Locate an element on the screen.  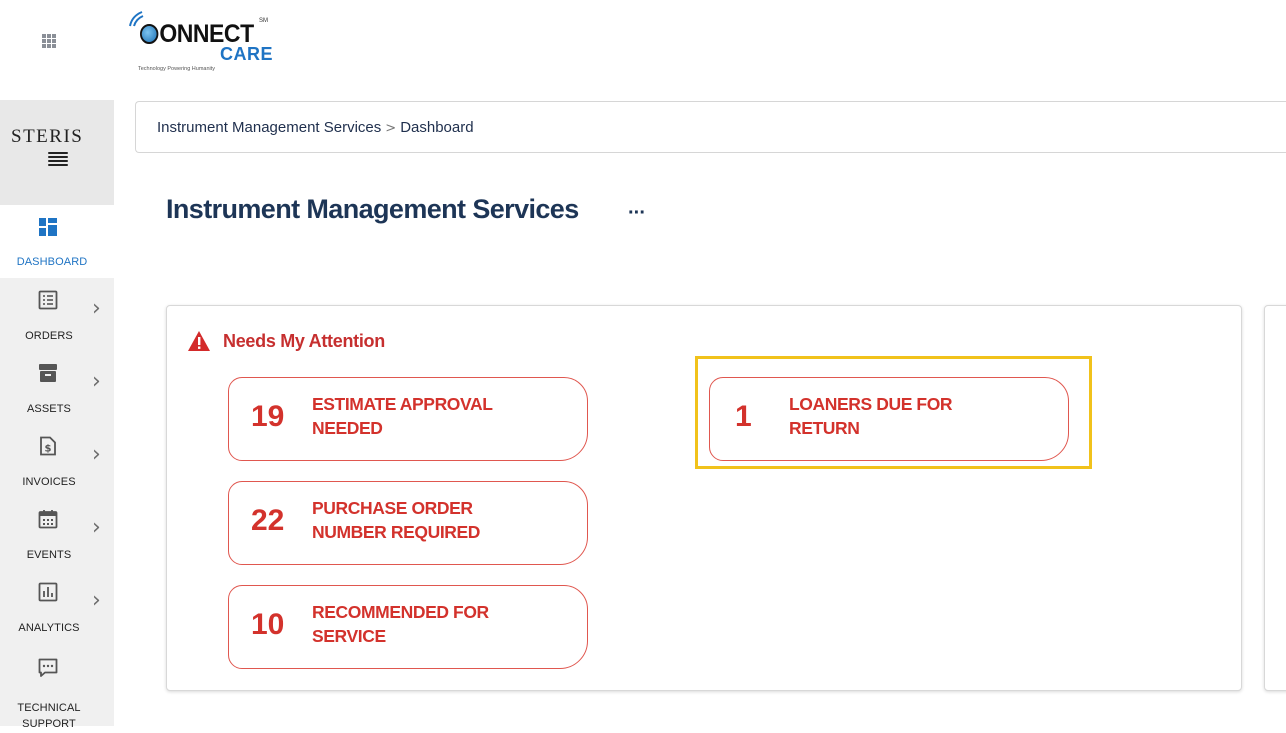
breadcrumb: Instrument Management Services > Dashboard is located at coordinates (315, 127).